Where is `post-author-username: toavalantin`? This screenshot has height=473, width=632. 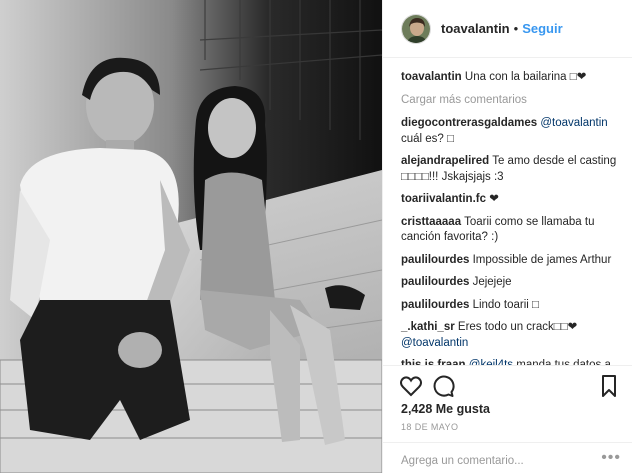
post-author-username: toavalantin is located at coordinates (475, 28).